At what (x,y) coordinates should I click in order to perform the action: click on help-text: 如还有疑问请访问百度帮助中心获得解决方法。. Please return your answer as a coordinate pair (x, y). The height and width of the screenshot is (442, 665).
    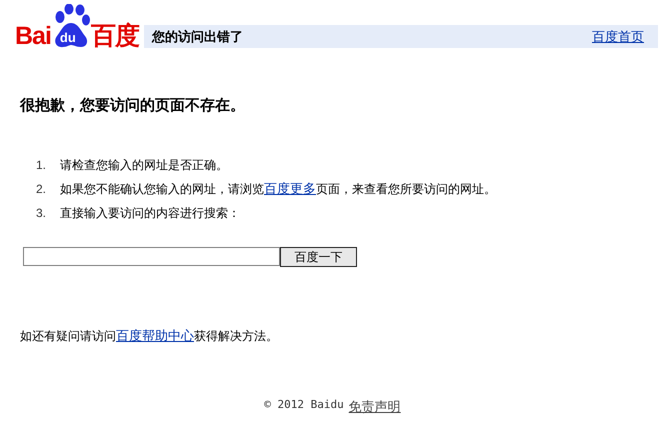
    Looking at the image, I should click on (149, 336).